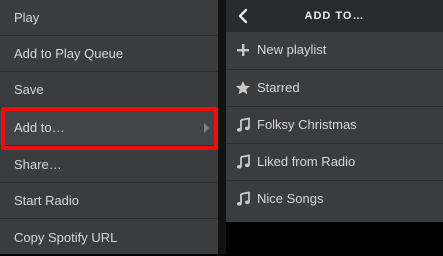 Image resolution: width=443 pixels, height=256 pixels. Describe the element at coordinates (306, 161) in the screenshot. I see `submenu-item-label: Liked from Radio` at that location.